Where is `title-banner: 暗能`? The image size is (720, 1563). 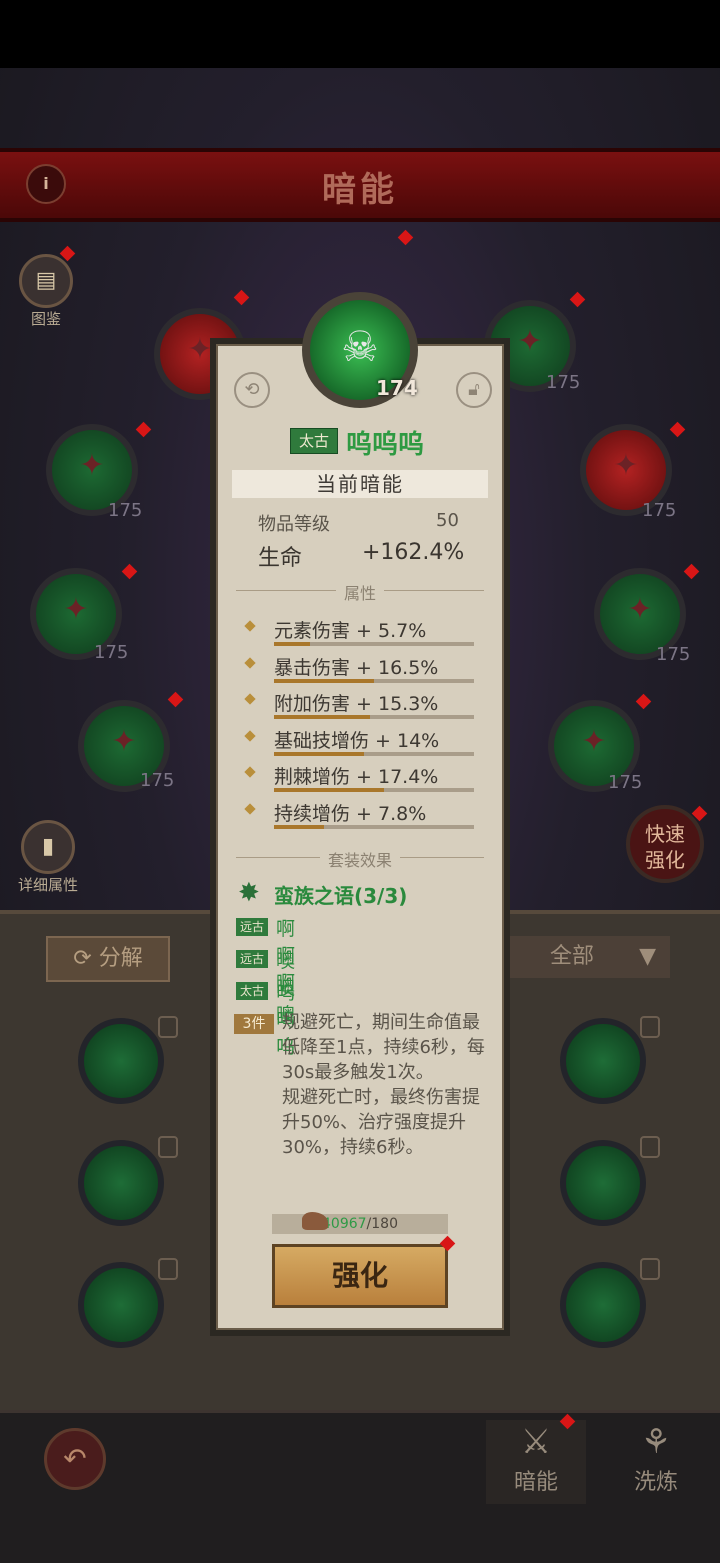 title-banner: 暗能 is located at coordinates (360, 185).